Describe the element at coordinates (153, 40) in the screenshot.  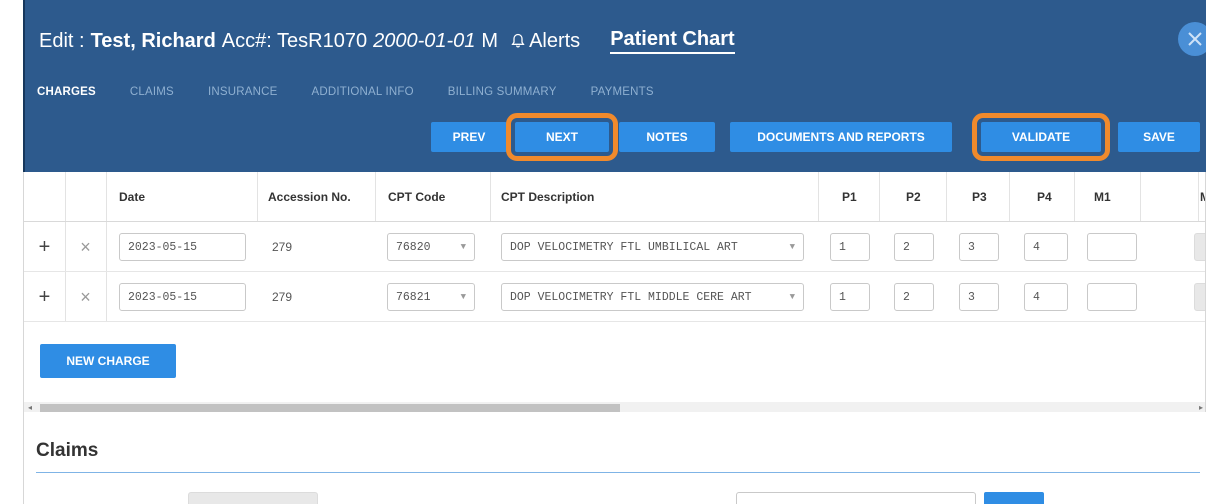
I see `patient-name: Test, Richard` at that location.